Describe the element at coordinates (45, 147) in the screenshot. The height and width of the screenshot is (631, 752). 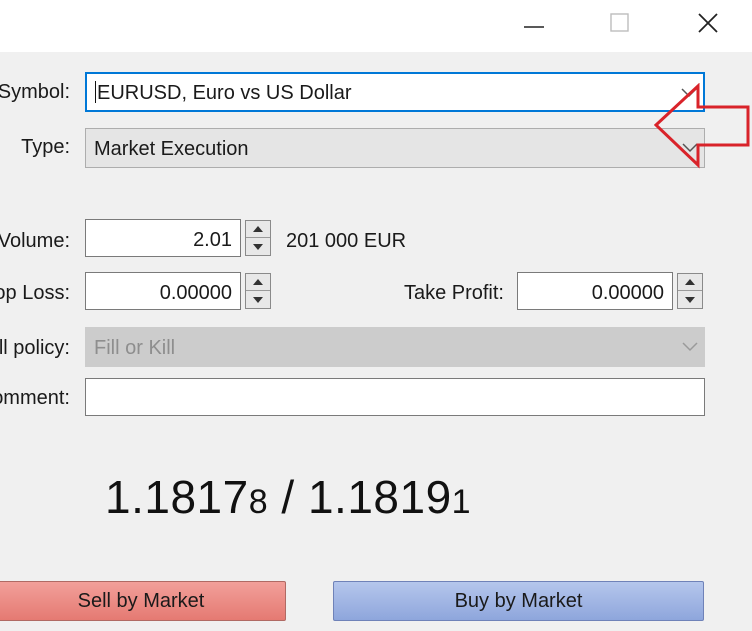
I see `type-label: Type:` at that location.